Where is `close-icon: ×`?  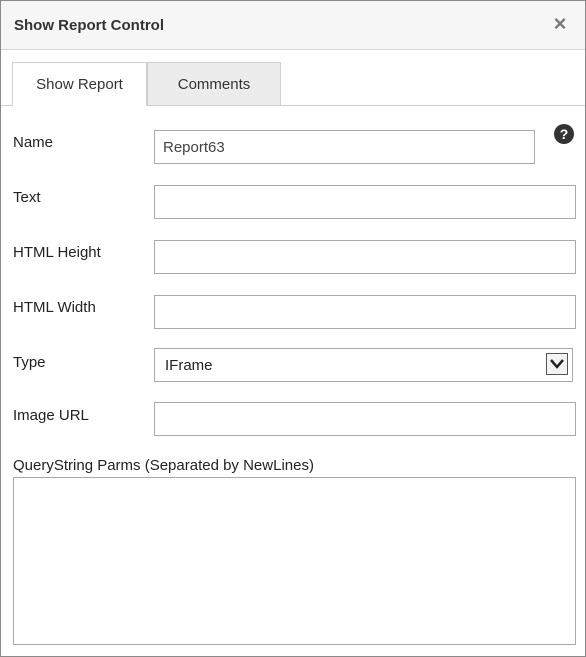
close-icon: × is located at coordinates (560, 24).